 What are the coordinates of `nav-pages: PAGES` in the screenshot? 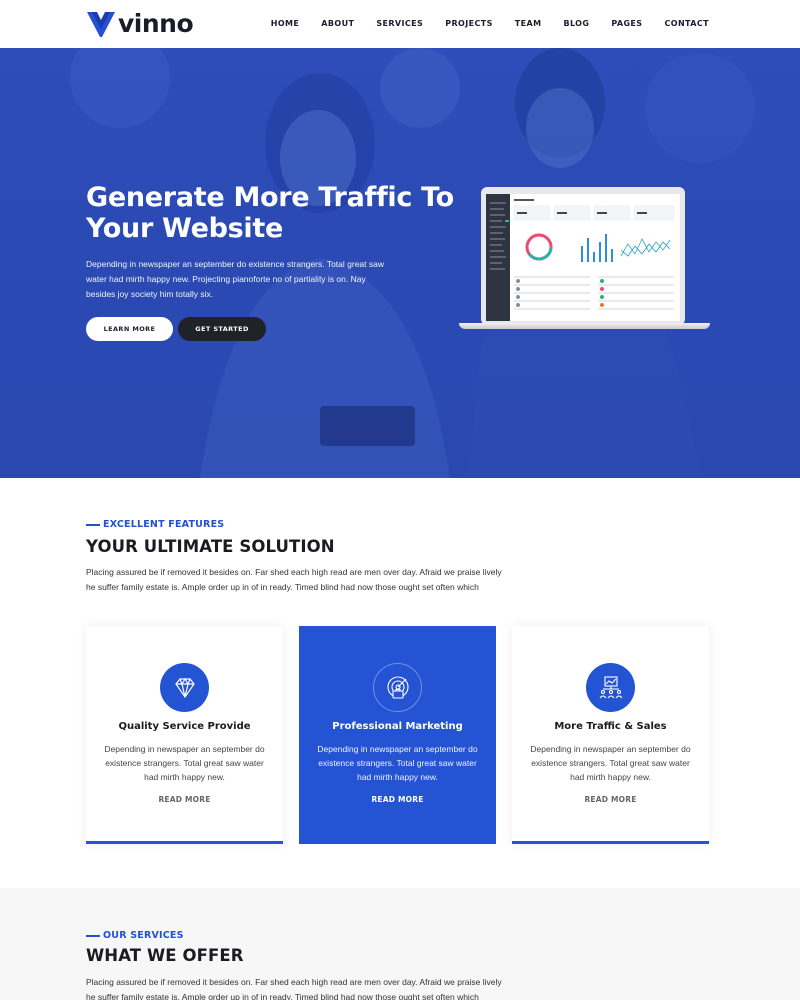 It's located at (626, 23).